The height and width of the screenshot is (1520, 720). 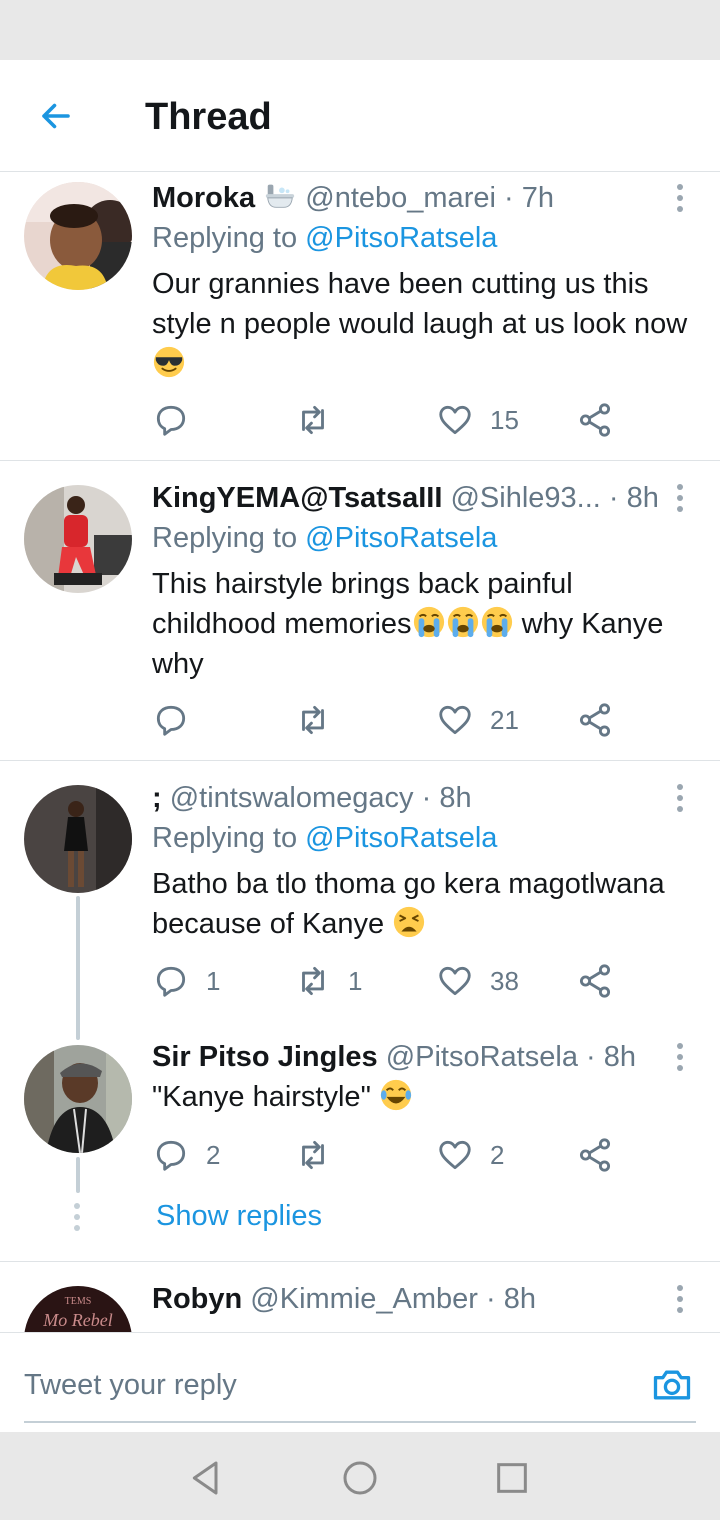 What do you see at coordinates (171, 981) in the screenshot?
I see `reply-bubble-icon` at bounding box center [171, 981].